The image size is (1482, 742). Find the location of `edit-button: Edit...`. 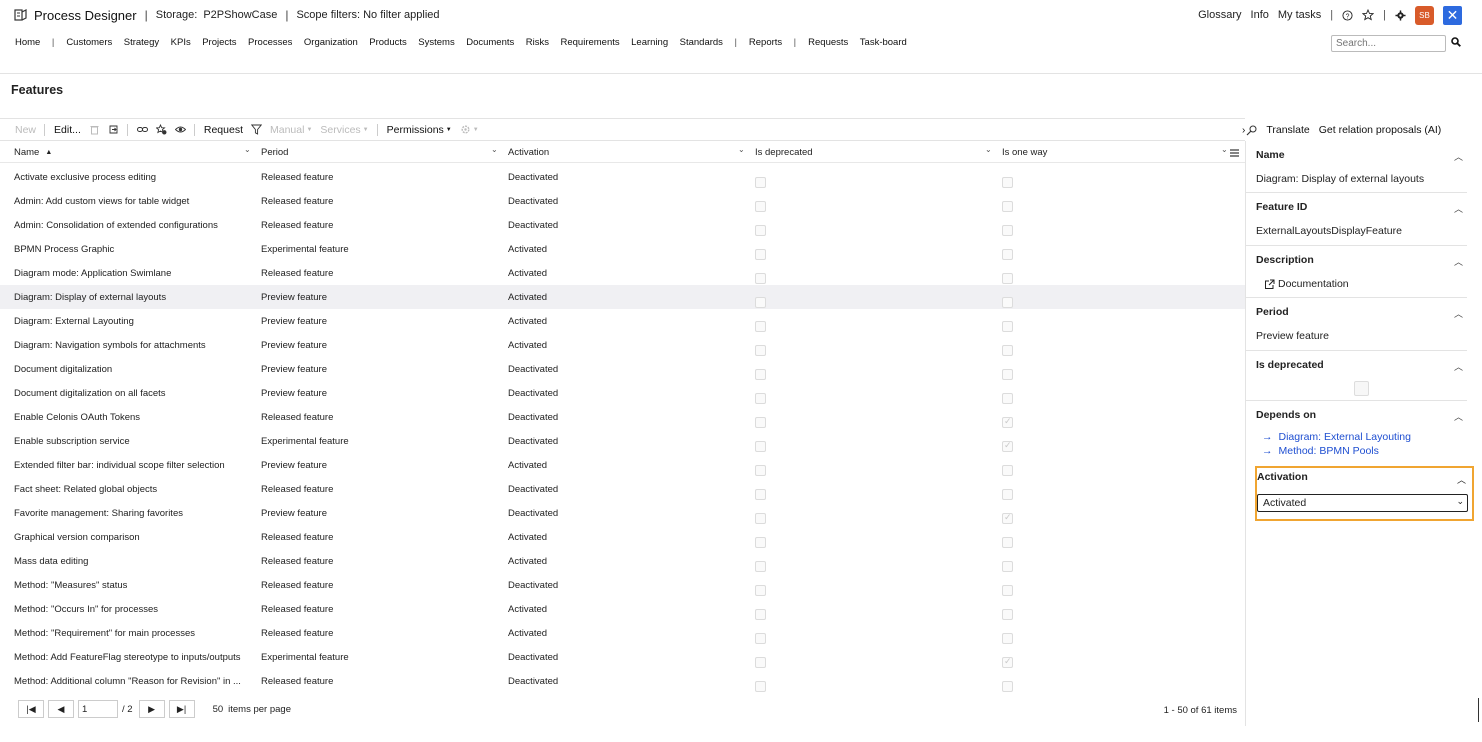

edit-button: Edit... is located at coordinates (67, 130).